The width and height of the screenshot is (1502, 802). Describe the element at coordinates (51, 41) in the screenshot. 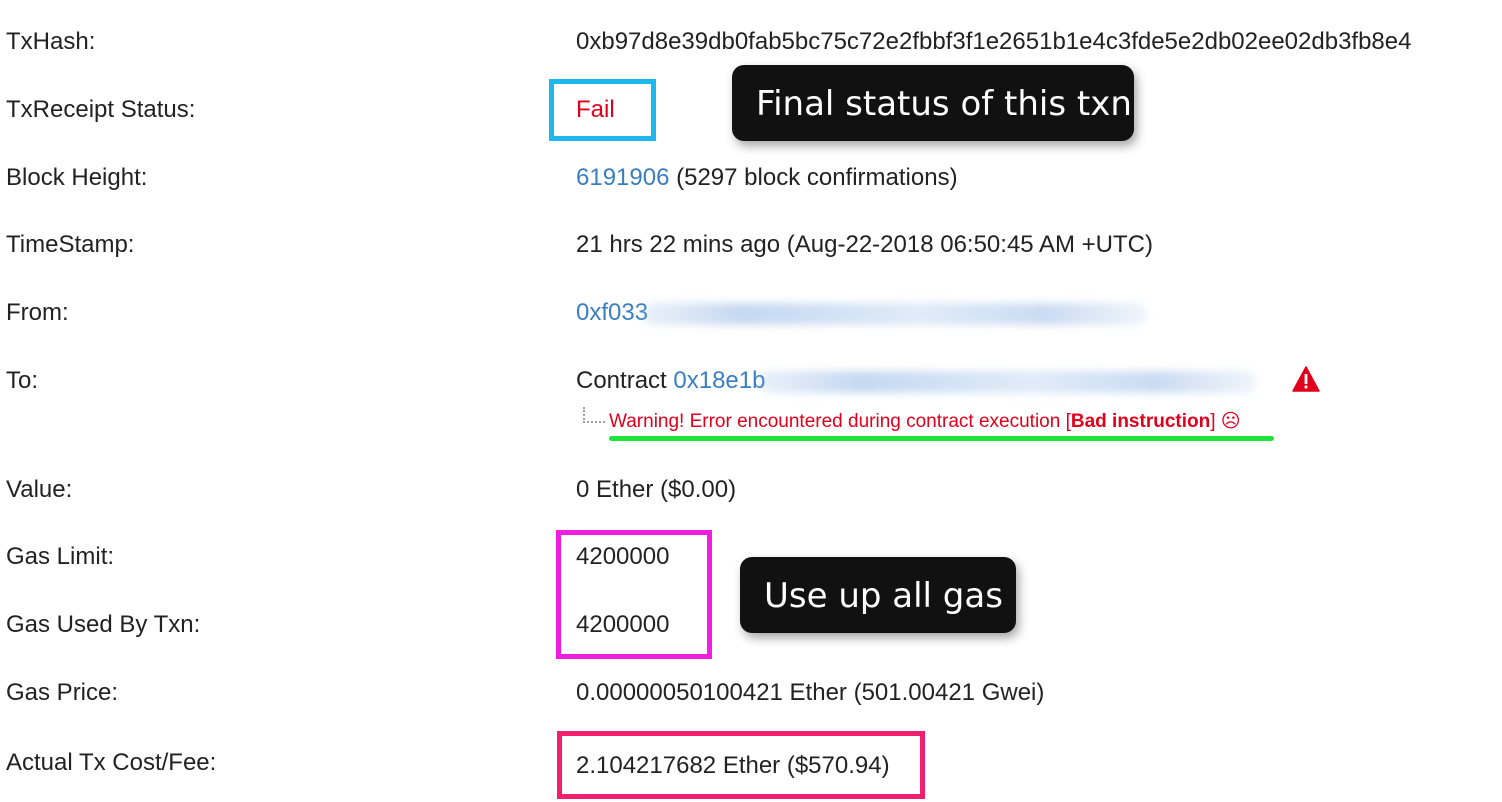

I see `txhash-label: TxHash:` at that location.